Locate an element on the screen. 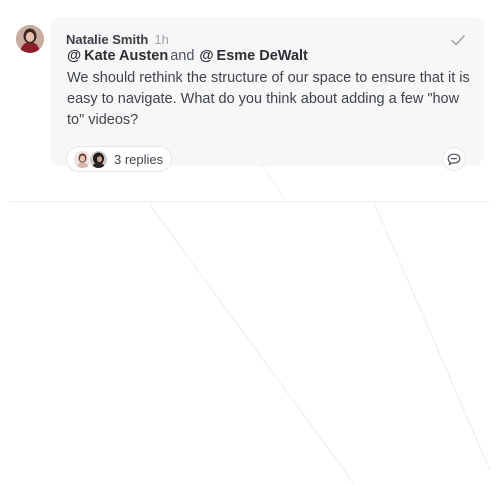 Image resolution: width=500 pixels, height=485 pixels. mentions-line: @ Kate Austen and @ Esme DeWalt is located at coordinates (187, 56).